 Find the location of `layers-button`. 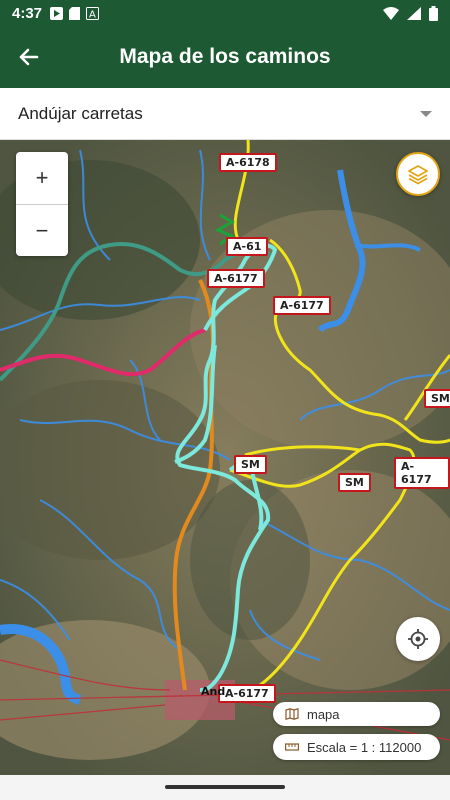

layers-button is located at coordinates (418, 174).